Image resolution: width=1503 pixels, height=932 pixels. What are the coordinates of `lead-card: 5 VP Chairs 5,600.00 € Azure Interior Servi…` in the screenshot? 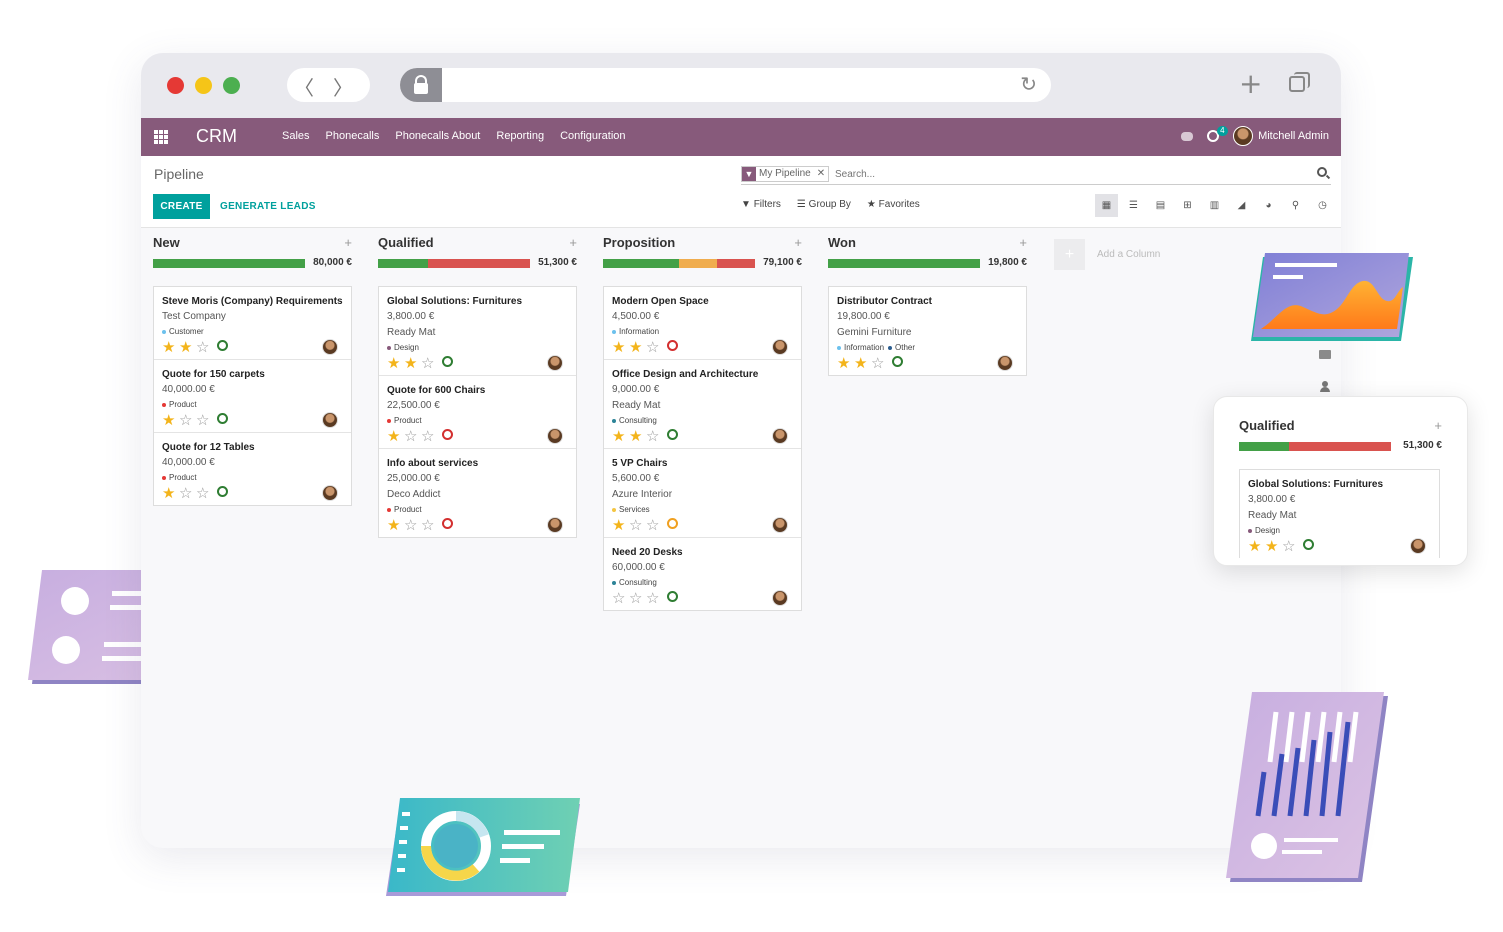 It's located at (702, 493).